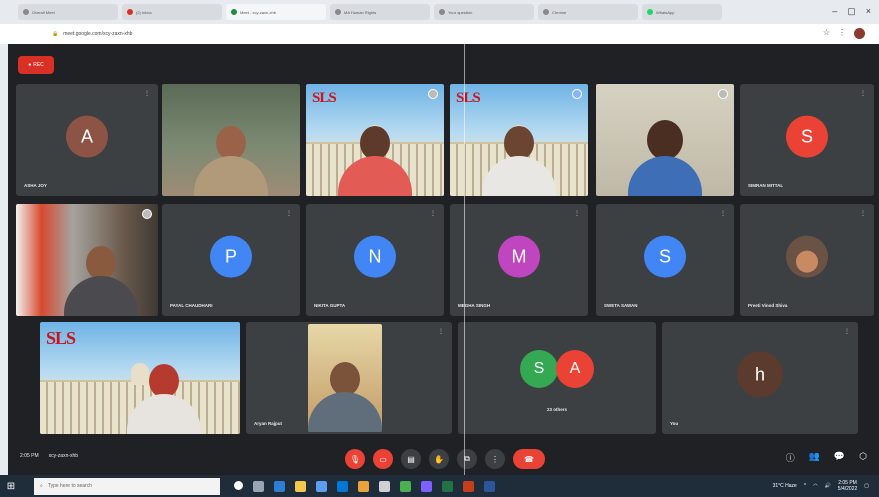 This screenshot has height=497, width=879. I want to click on maximize-button: ▢, so click(851, 11).